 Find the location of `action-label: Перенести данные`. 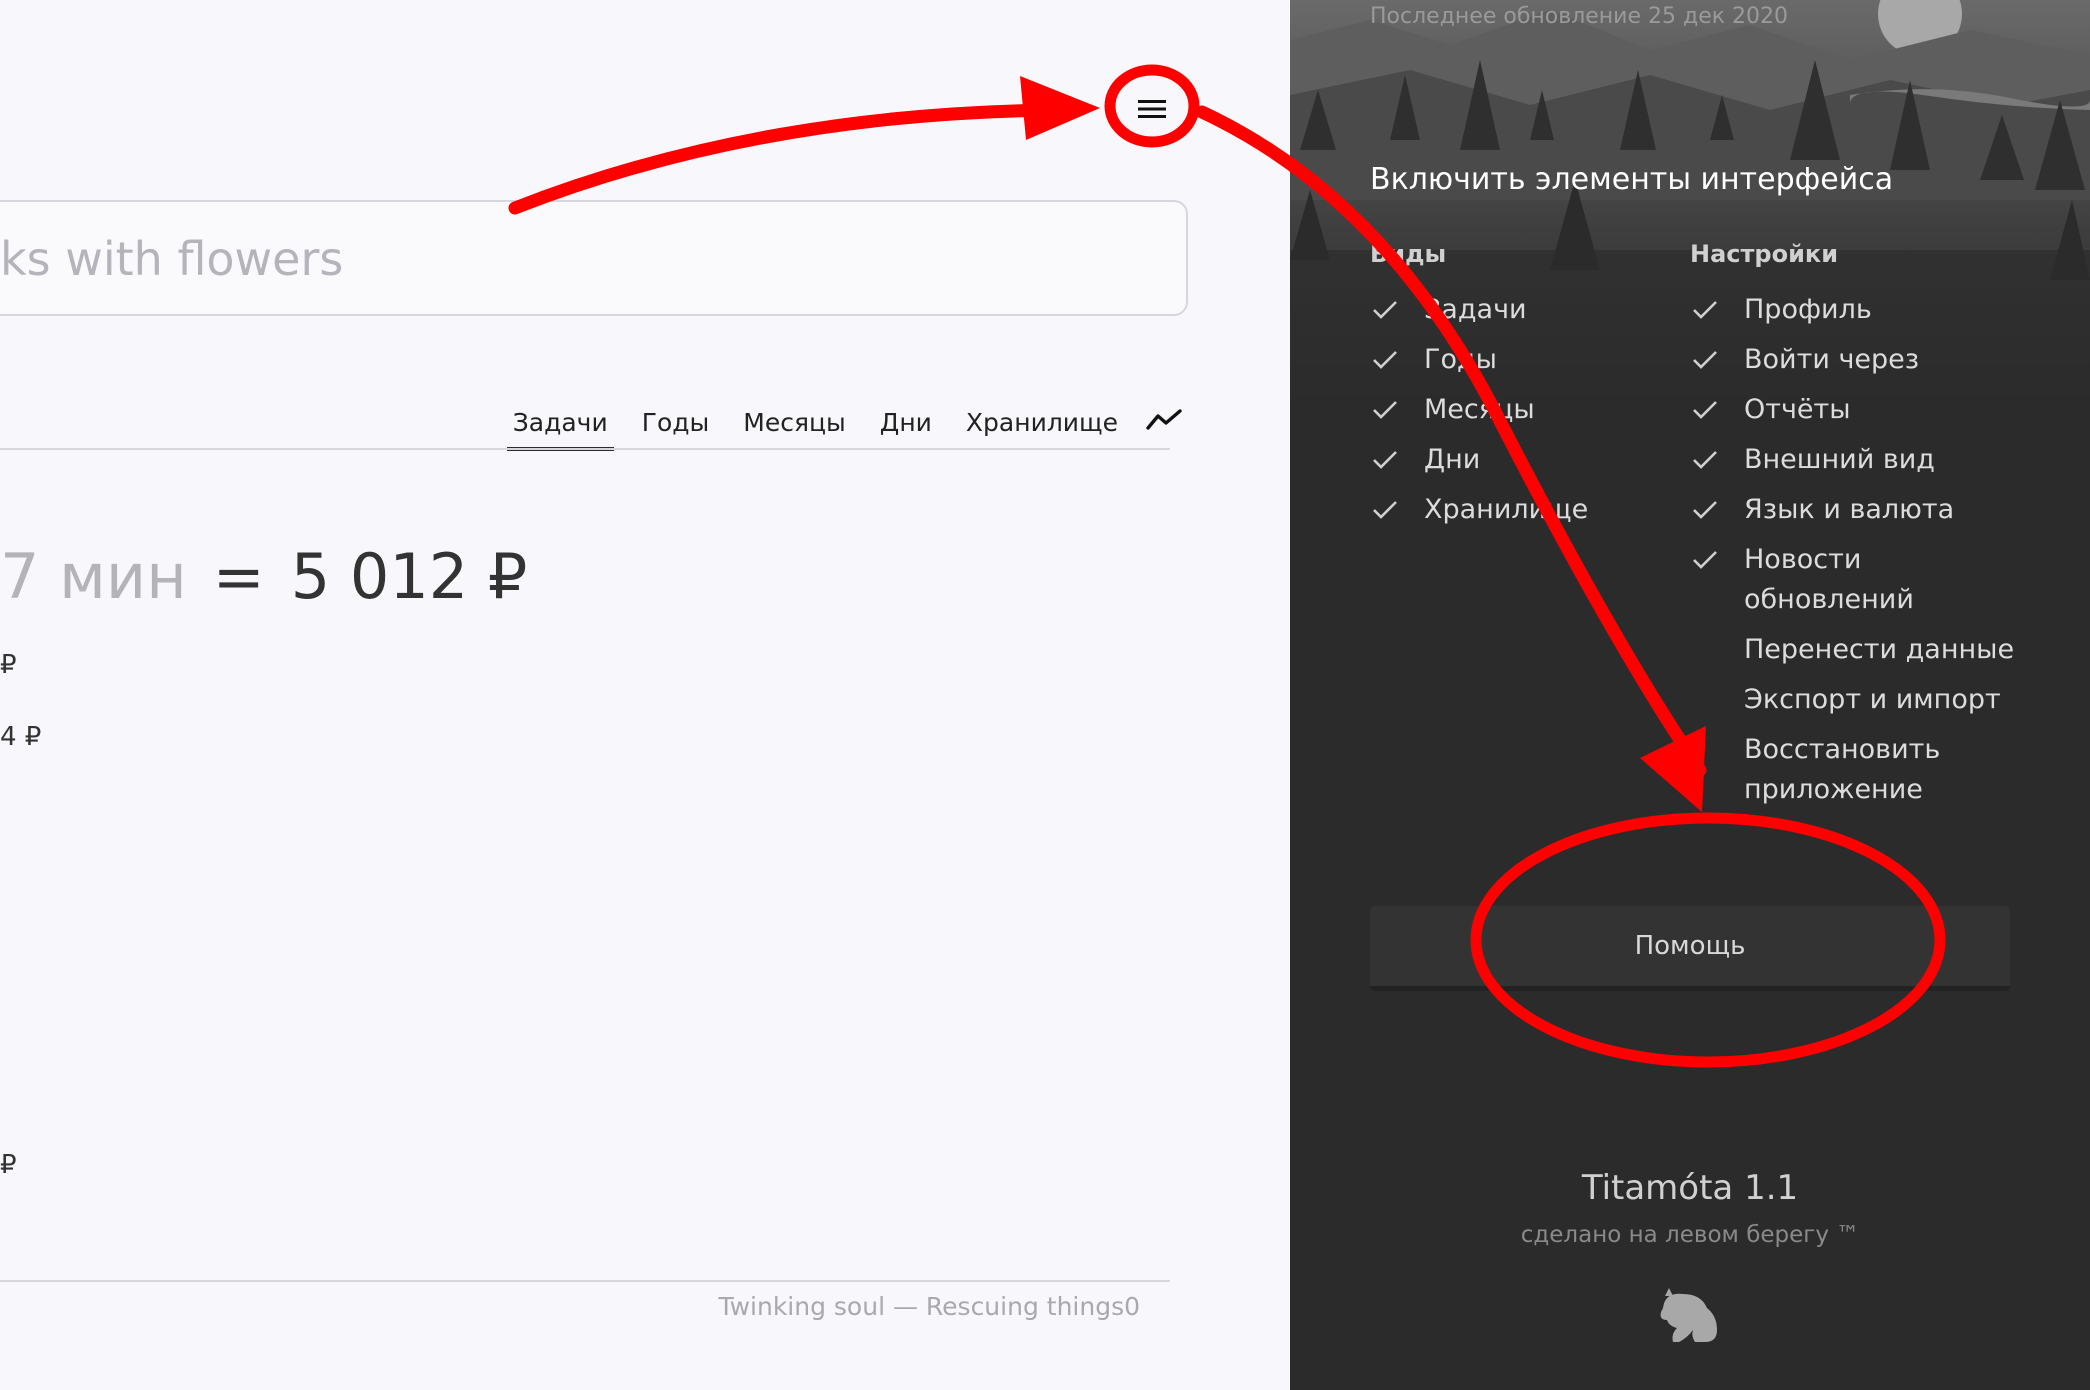

action-label: Перенести данные is located at coordinates (1879, 649).